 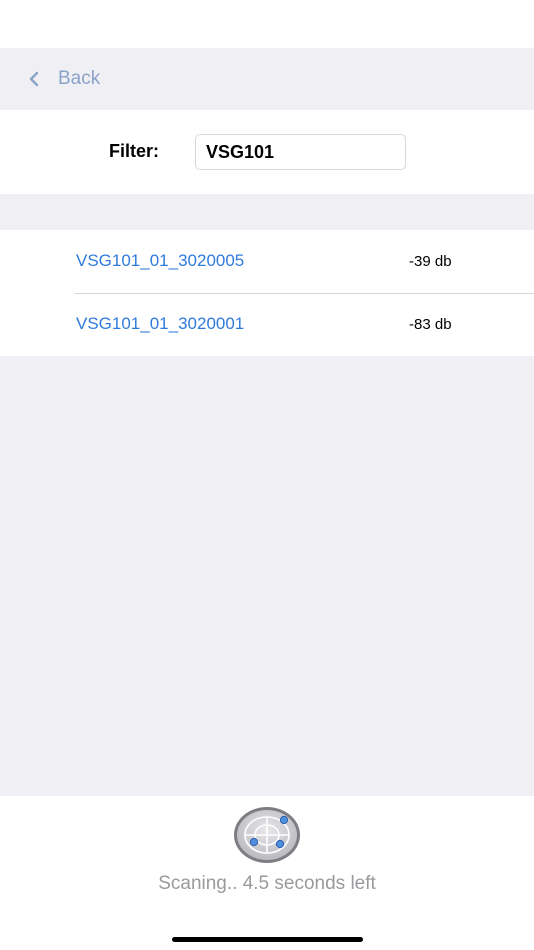 I want to click on home-indicator, so click(x=267, y=939).